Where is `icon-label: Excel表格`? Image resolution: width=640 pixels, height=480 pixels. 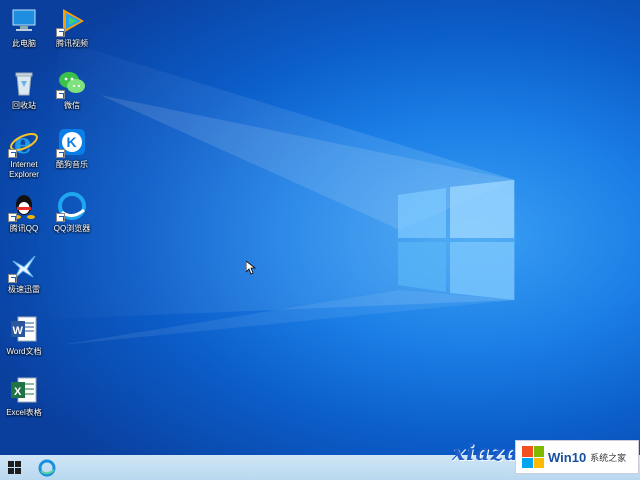 icon-label: Excel表格 is located at coordinates (24, 412).